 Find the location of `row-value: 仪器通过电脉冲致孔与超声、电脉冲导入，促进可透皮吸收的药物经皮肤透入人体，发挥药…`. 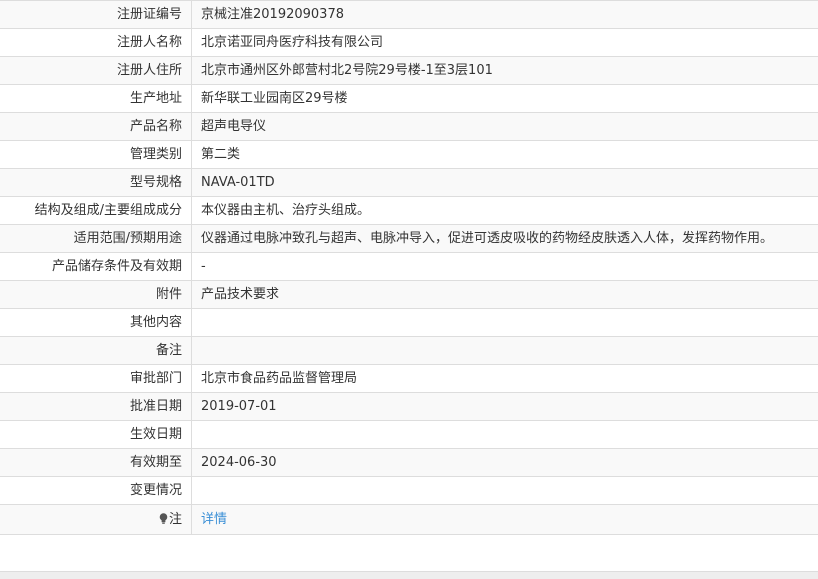

row-value: 仪器通过电脉冲致孔与超声、电脉冲导入，促进可透皮吸收的药物经皮肤透入人体，发挥药… is located at coordinates (487, 238).